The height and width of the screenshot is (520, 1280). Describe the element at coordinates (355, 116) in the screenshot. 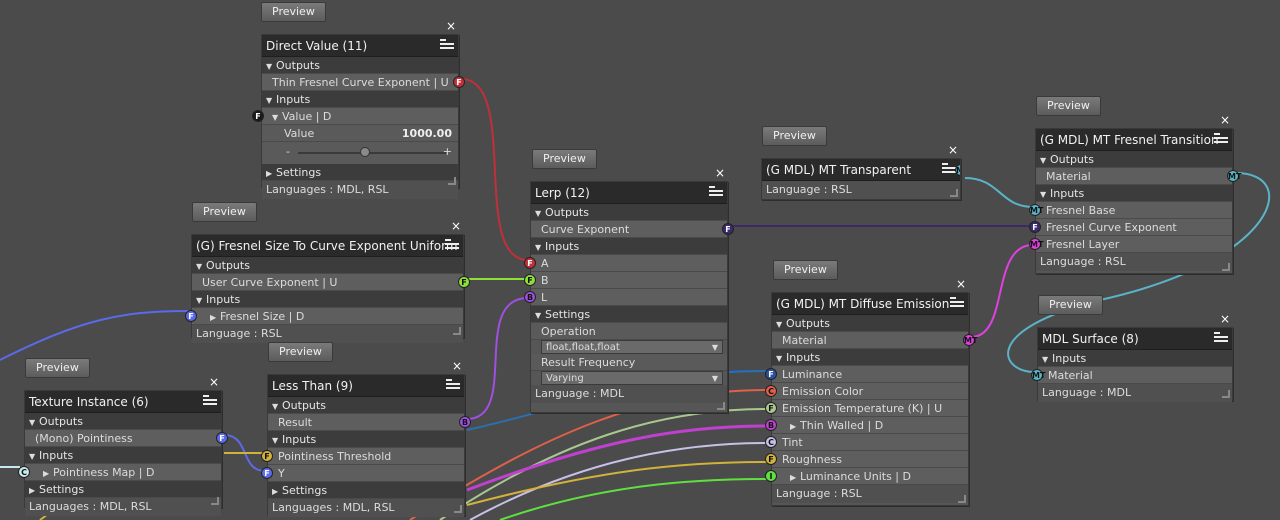

I see `value-input-row: ▼ Value | D F` at that location.